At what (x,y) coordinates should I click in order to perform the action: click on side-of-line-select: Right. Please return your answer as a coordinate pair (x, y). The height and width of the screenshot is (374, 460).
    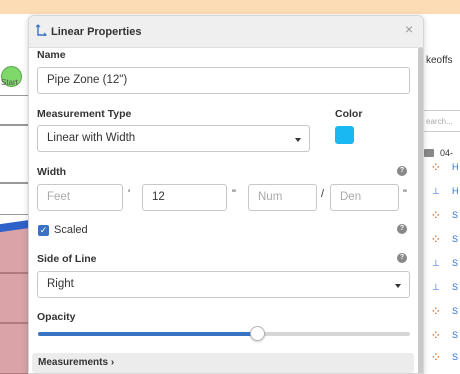
    Looking at the image, I should click on (223, 284).